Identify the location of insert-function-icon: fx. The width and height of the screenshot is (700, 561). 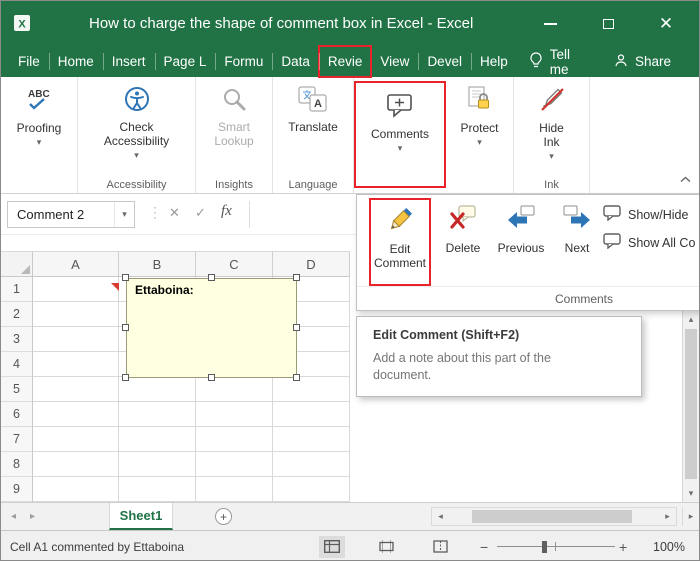
(226, 211).